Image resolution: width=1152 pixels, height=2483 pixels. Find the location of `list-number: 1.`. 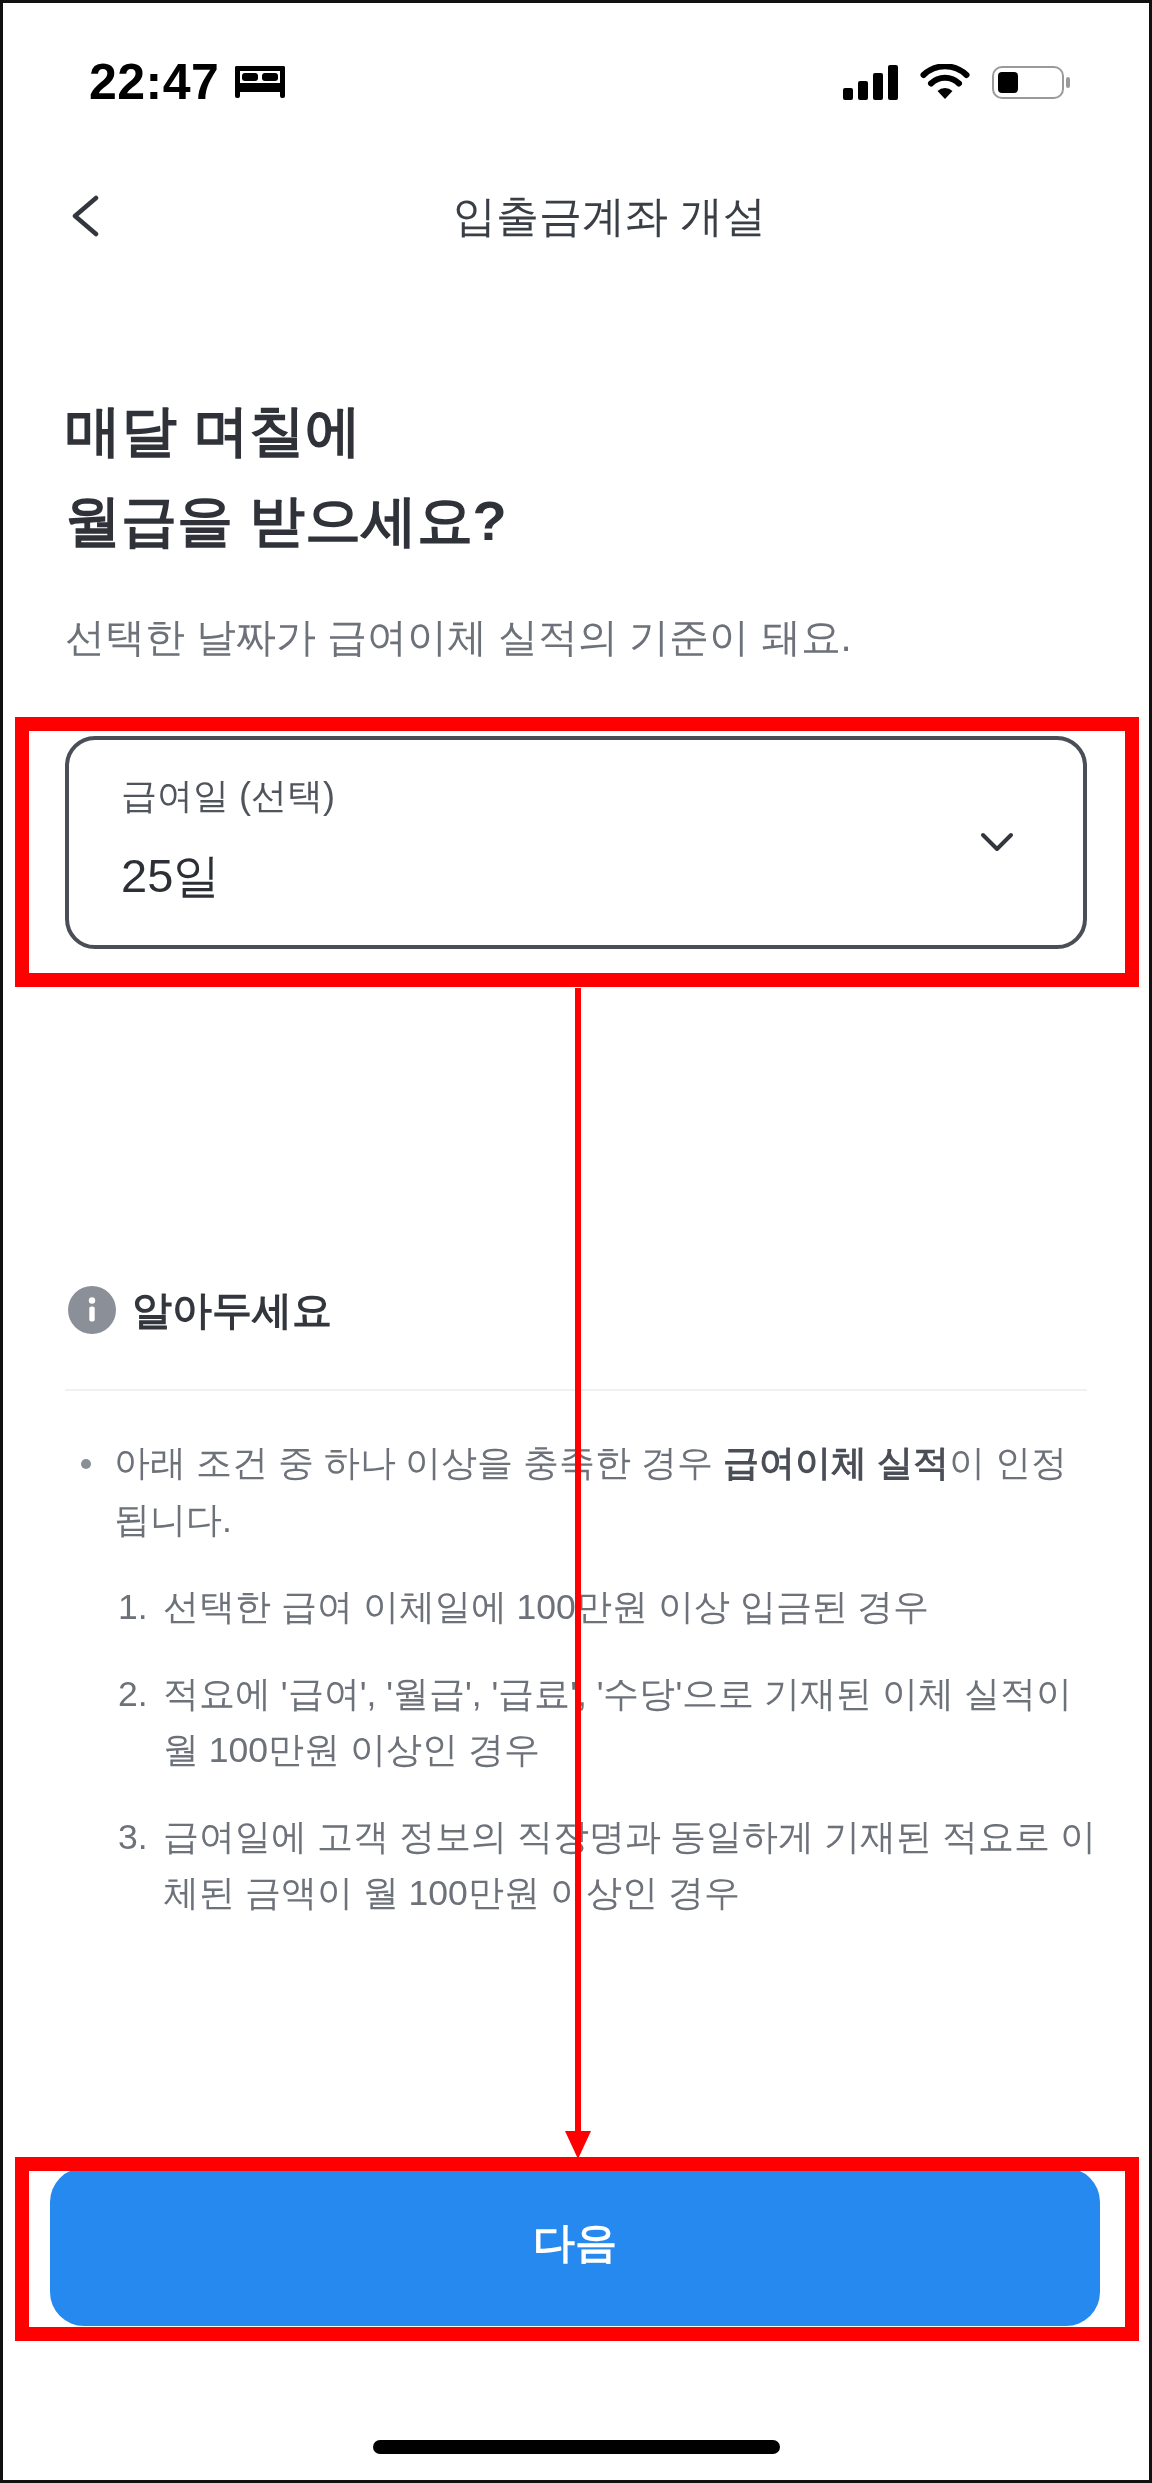

list-number: 1. is located at coordinates (133, 1607).